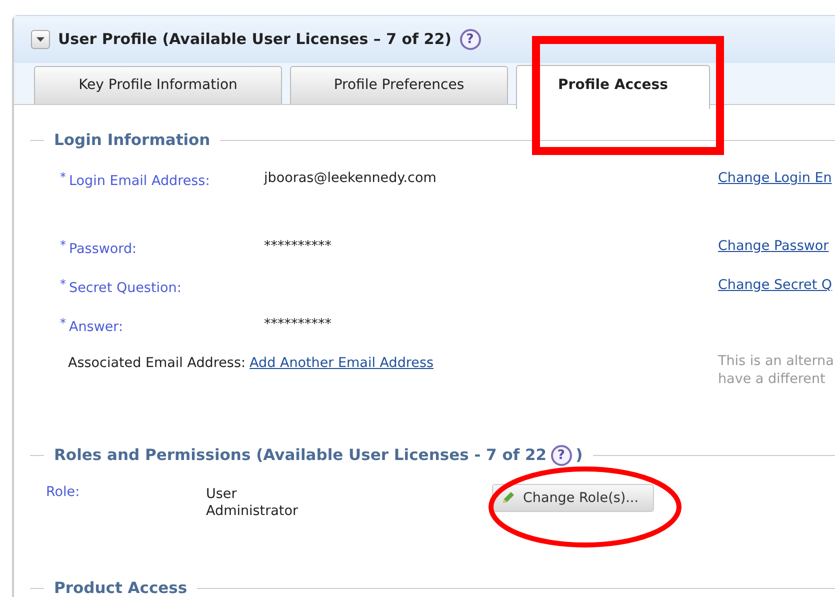 Image resolution: width=835 pixels, height=597 pixels. What do you see at coordinates (776, 180) in the screenshot?
I see `change-link: Change Login En` at bounding box center [776, 180].